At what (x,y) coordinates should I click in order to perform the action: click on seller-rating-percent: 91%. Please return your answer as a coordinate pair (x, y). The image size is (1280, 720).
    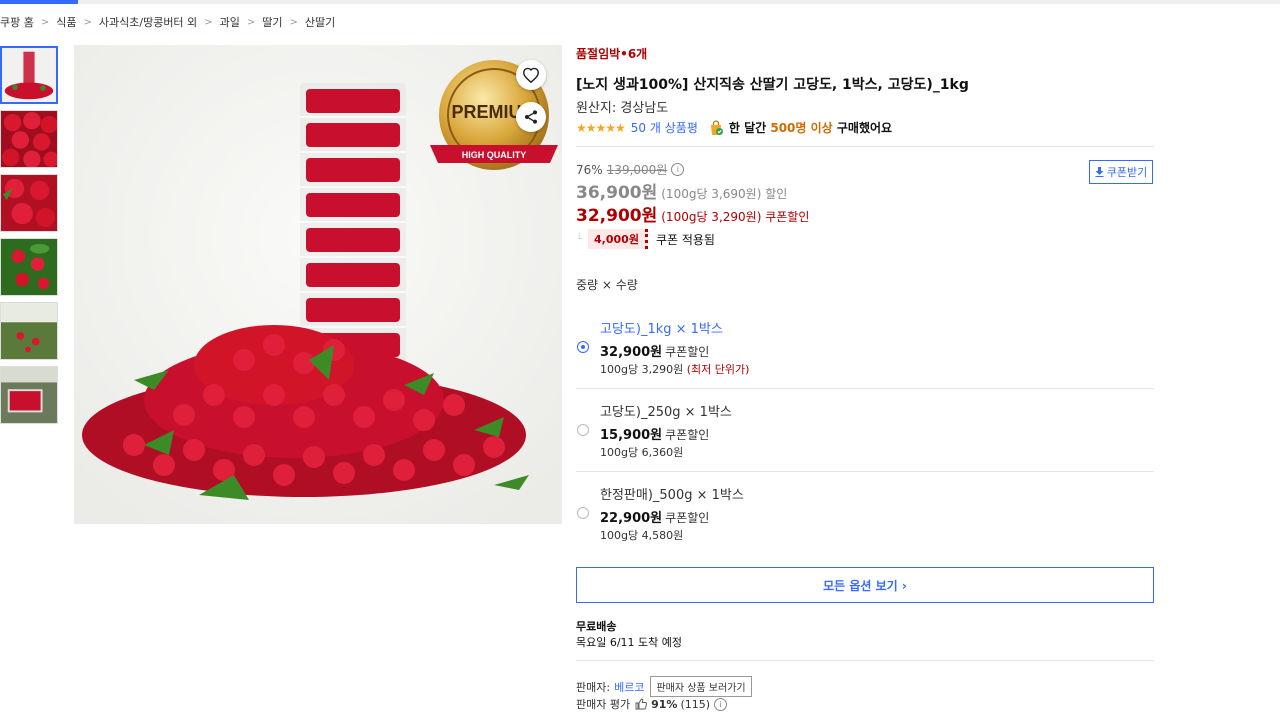
    Looking at the image, I should click on (664, 704).